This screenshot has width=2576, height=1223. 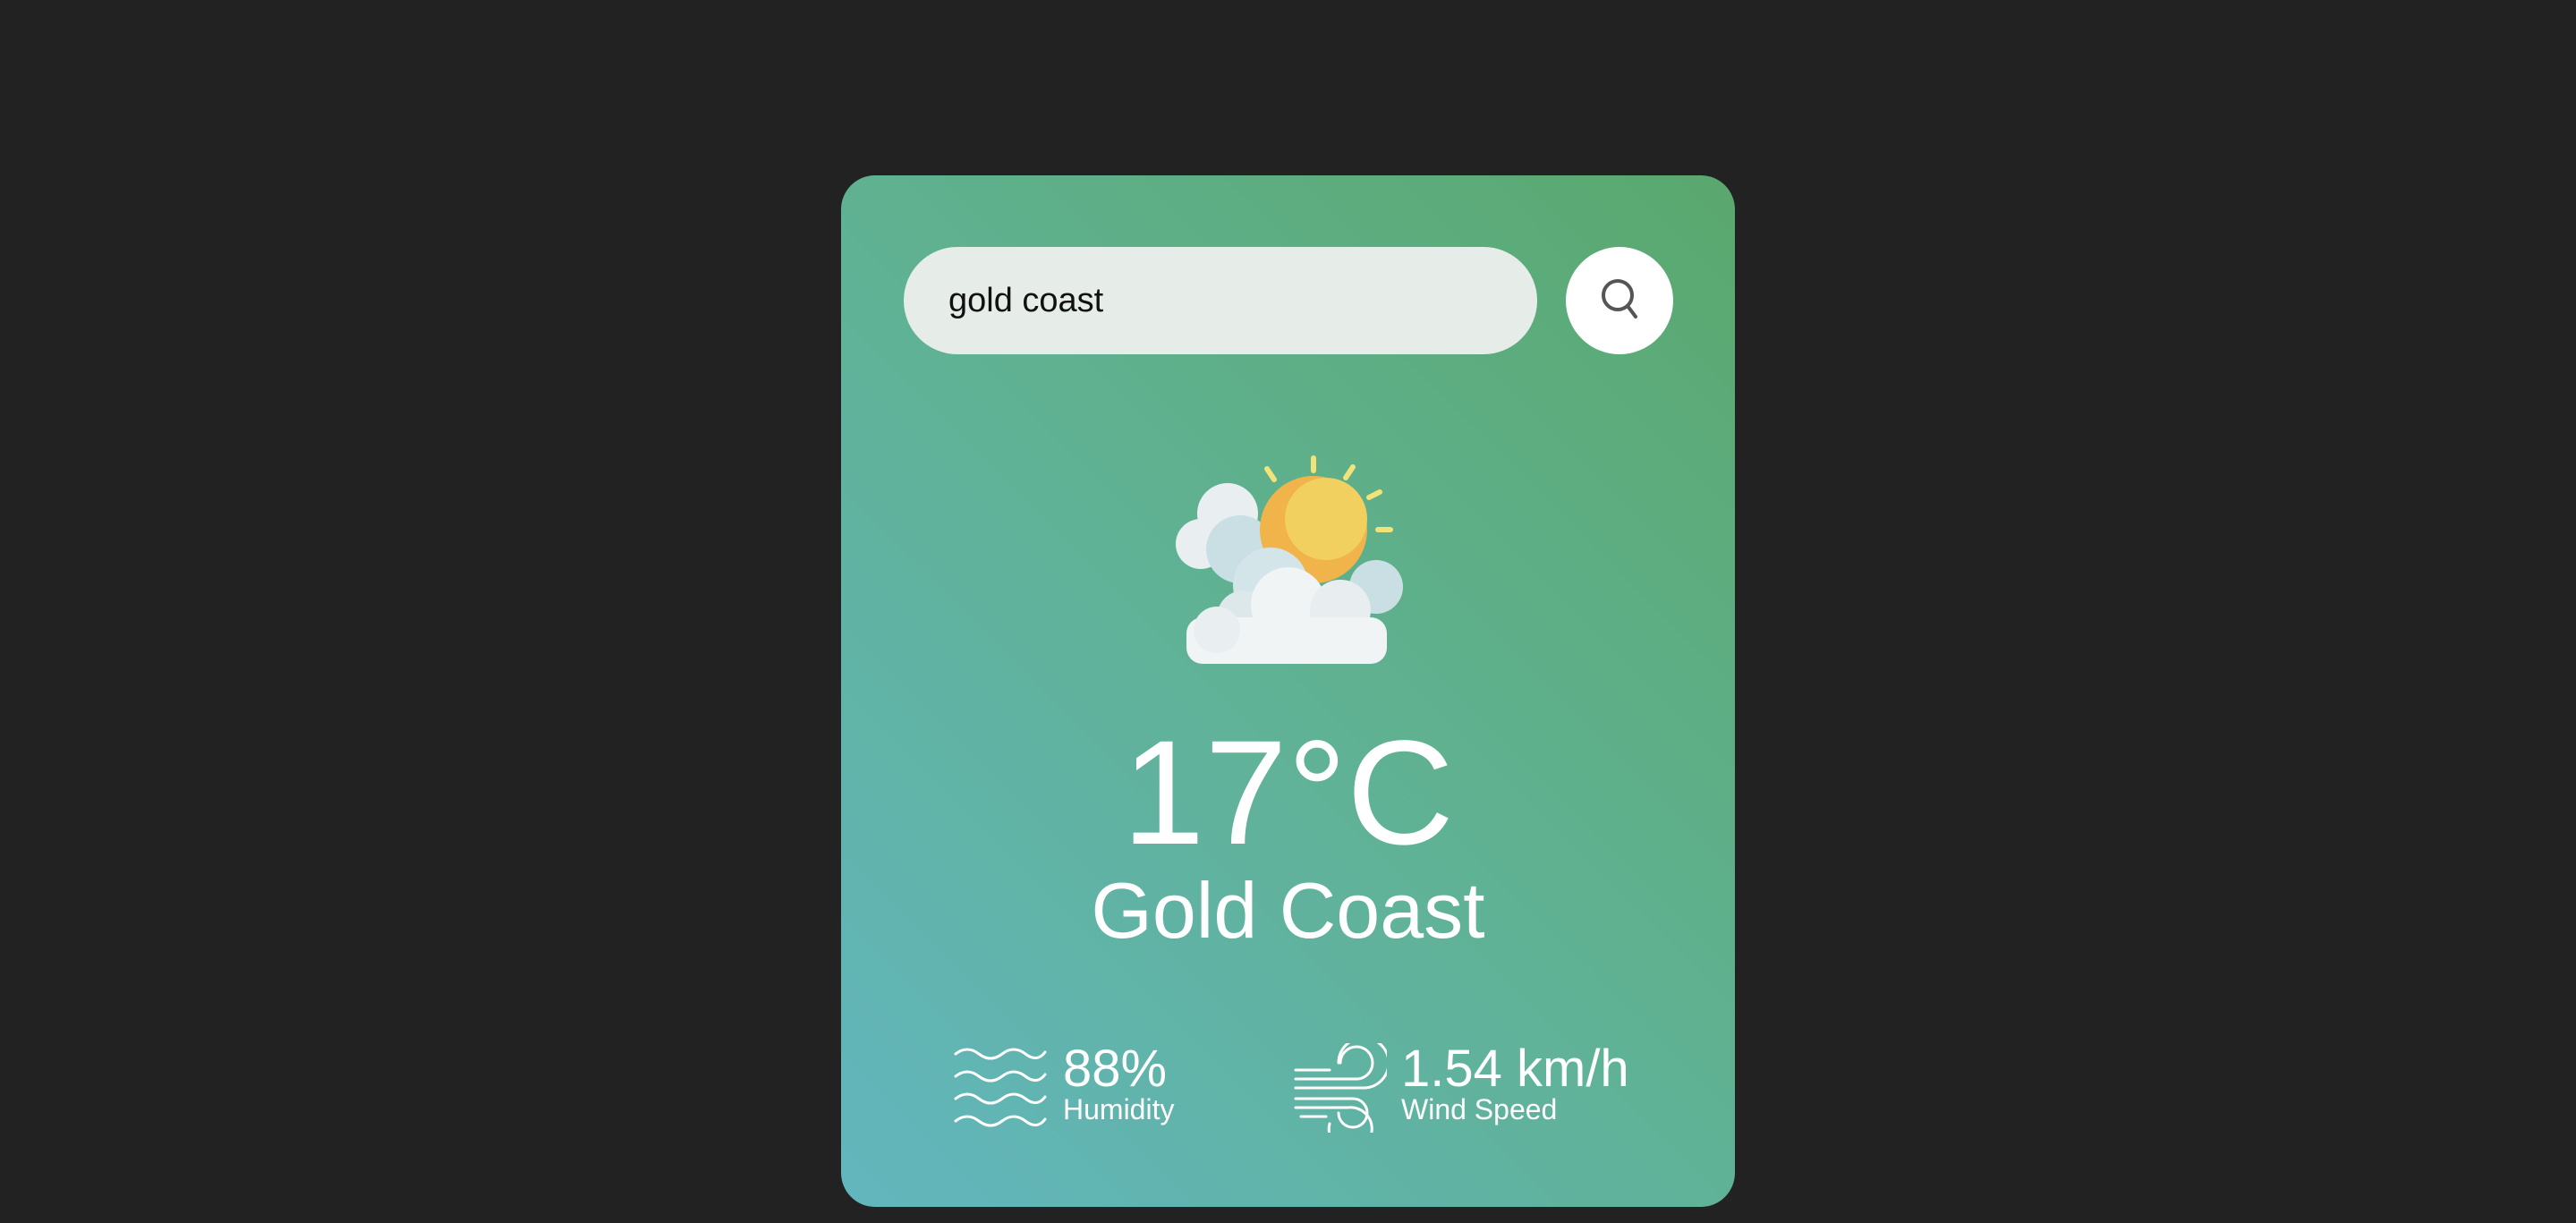 What do you see at coordinates (1115, 1069) in the screenshot?
I see `humidity-value: 88%` at bounding box center [1115, 1069].